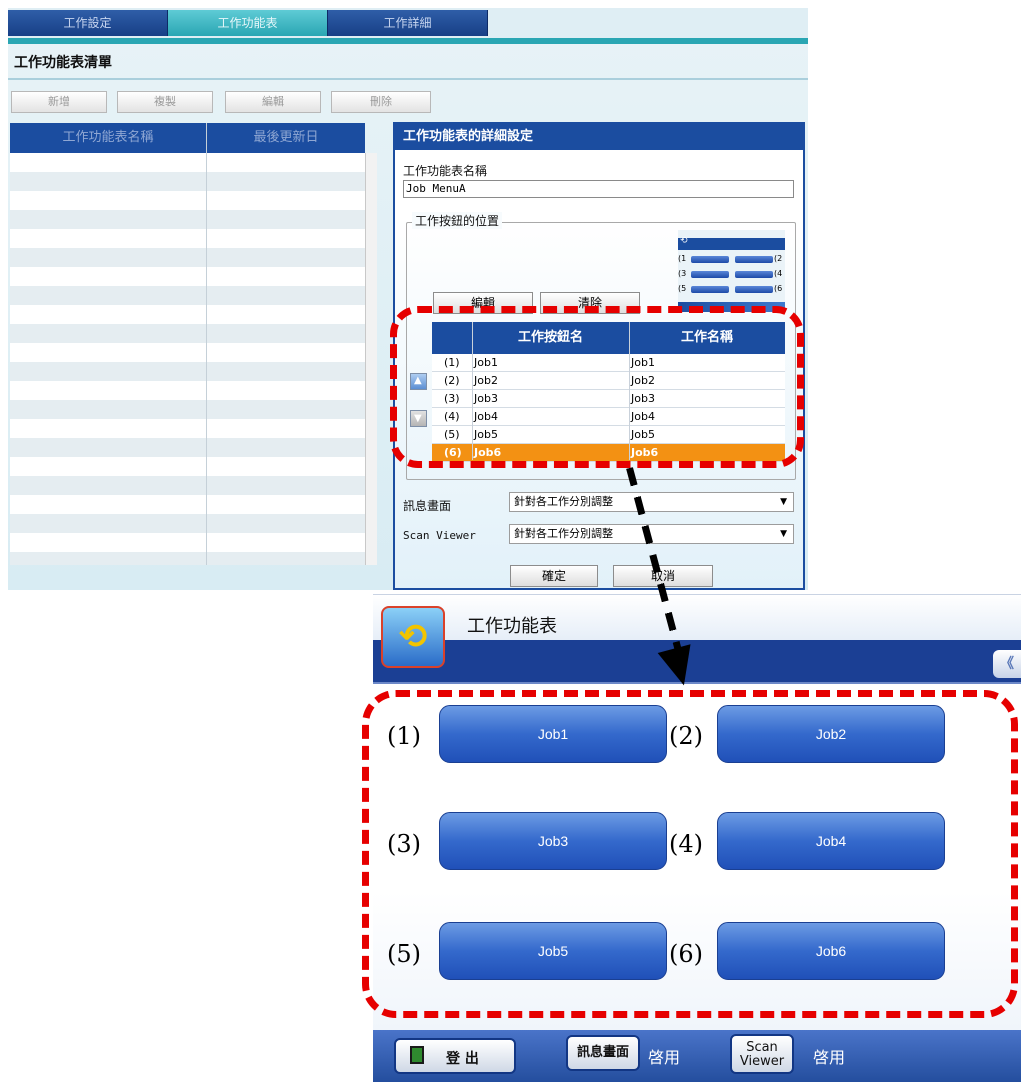 This screenshot has height=1082, width=1021. Describe the element at coordinates (457, 220) in the screenshot. I see `button-position-legend: 工作按鈕的位置` at that location.